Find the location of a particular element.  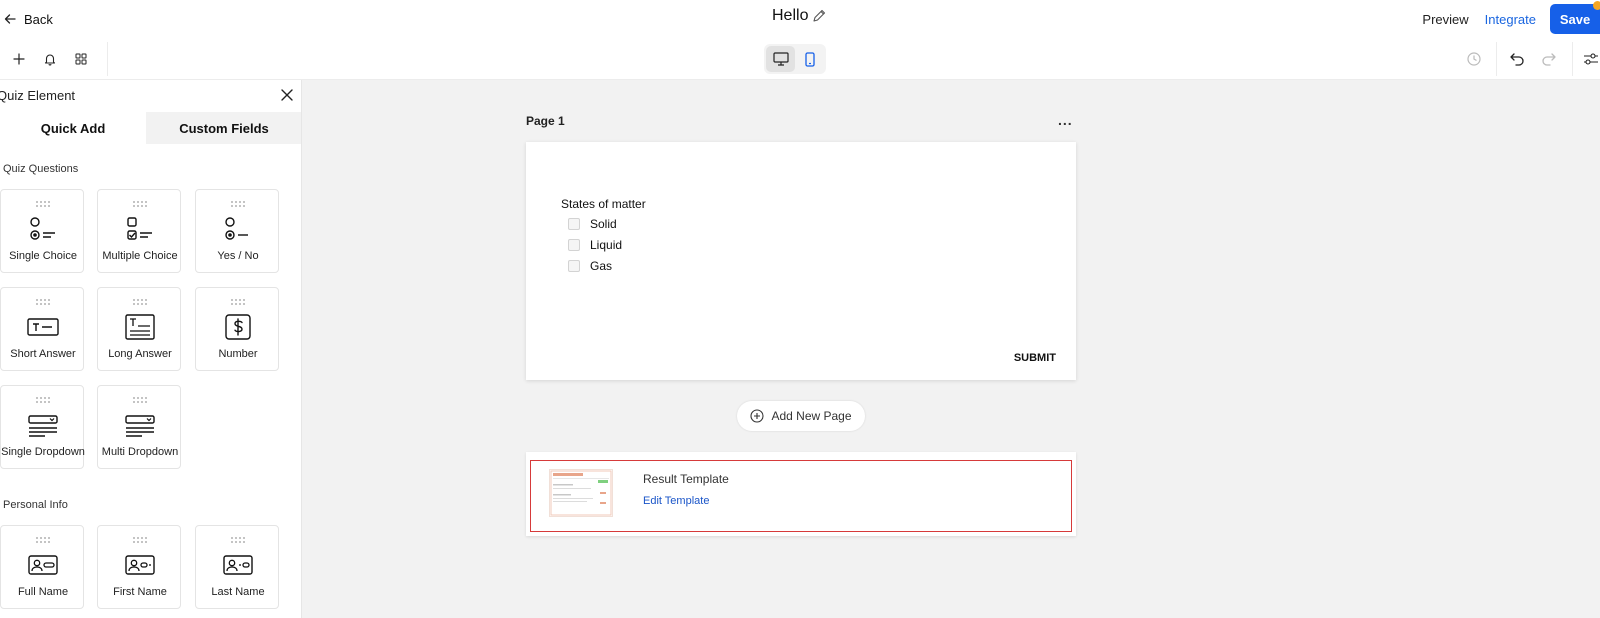

element-label: Last Name is located at coordinates (238, 592).